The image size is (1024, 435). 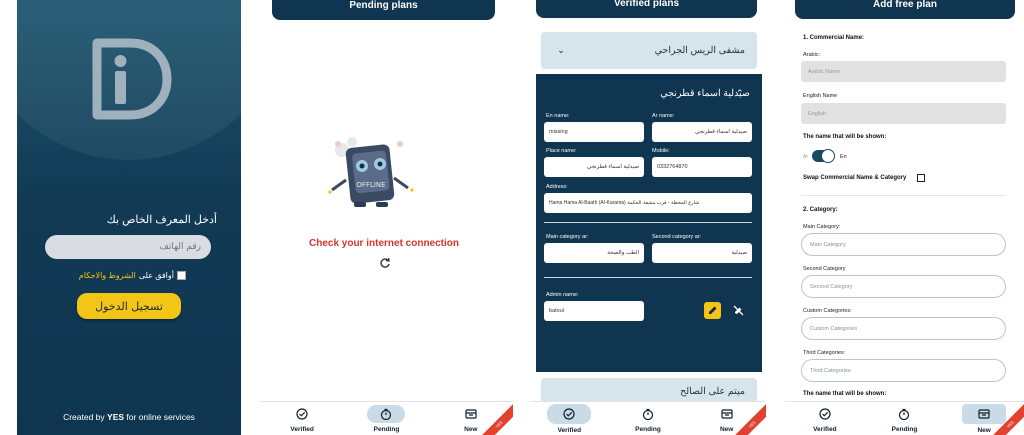 What do you see at coordinates (132, 79) in the screenshot?
I see `id-logo-icon` at bounding box center [132, 79].